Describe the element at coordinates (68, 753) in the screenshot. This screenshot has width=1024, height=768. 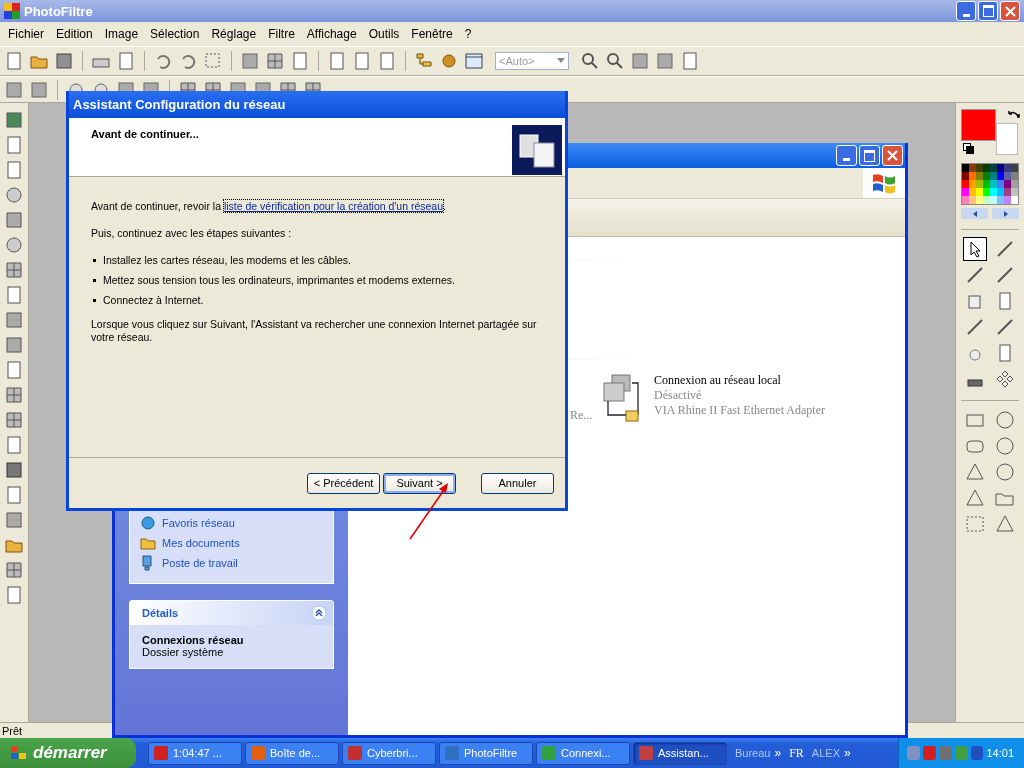
I see `start-button: démarrer` at that location.